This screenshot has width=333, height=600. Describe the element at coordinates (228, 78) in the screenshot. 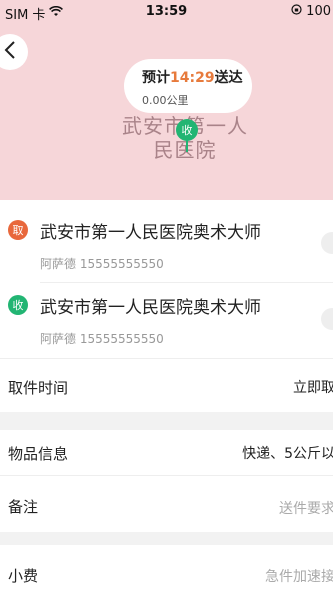

I see `eta-suffix: 送达` at that location.